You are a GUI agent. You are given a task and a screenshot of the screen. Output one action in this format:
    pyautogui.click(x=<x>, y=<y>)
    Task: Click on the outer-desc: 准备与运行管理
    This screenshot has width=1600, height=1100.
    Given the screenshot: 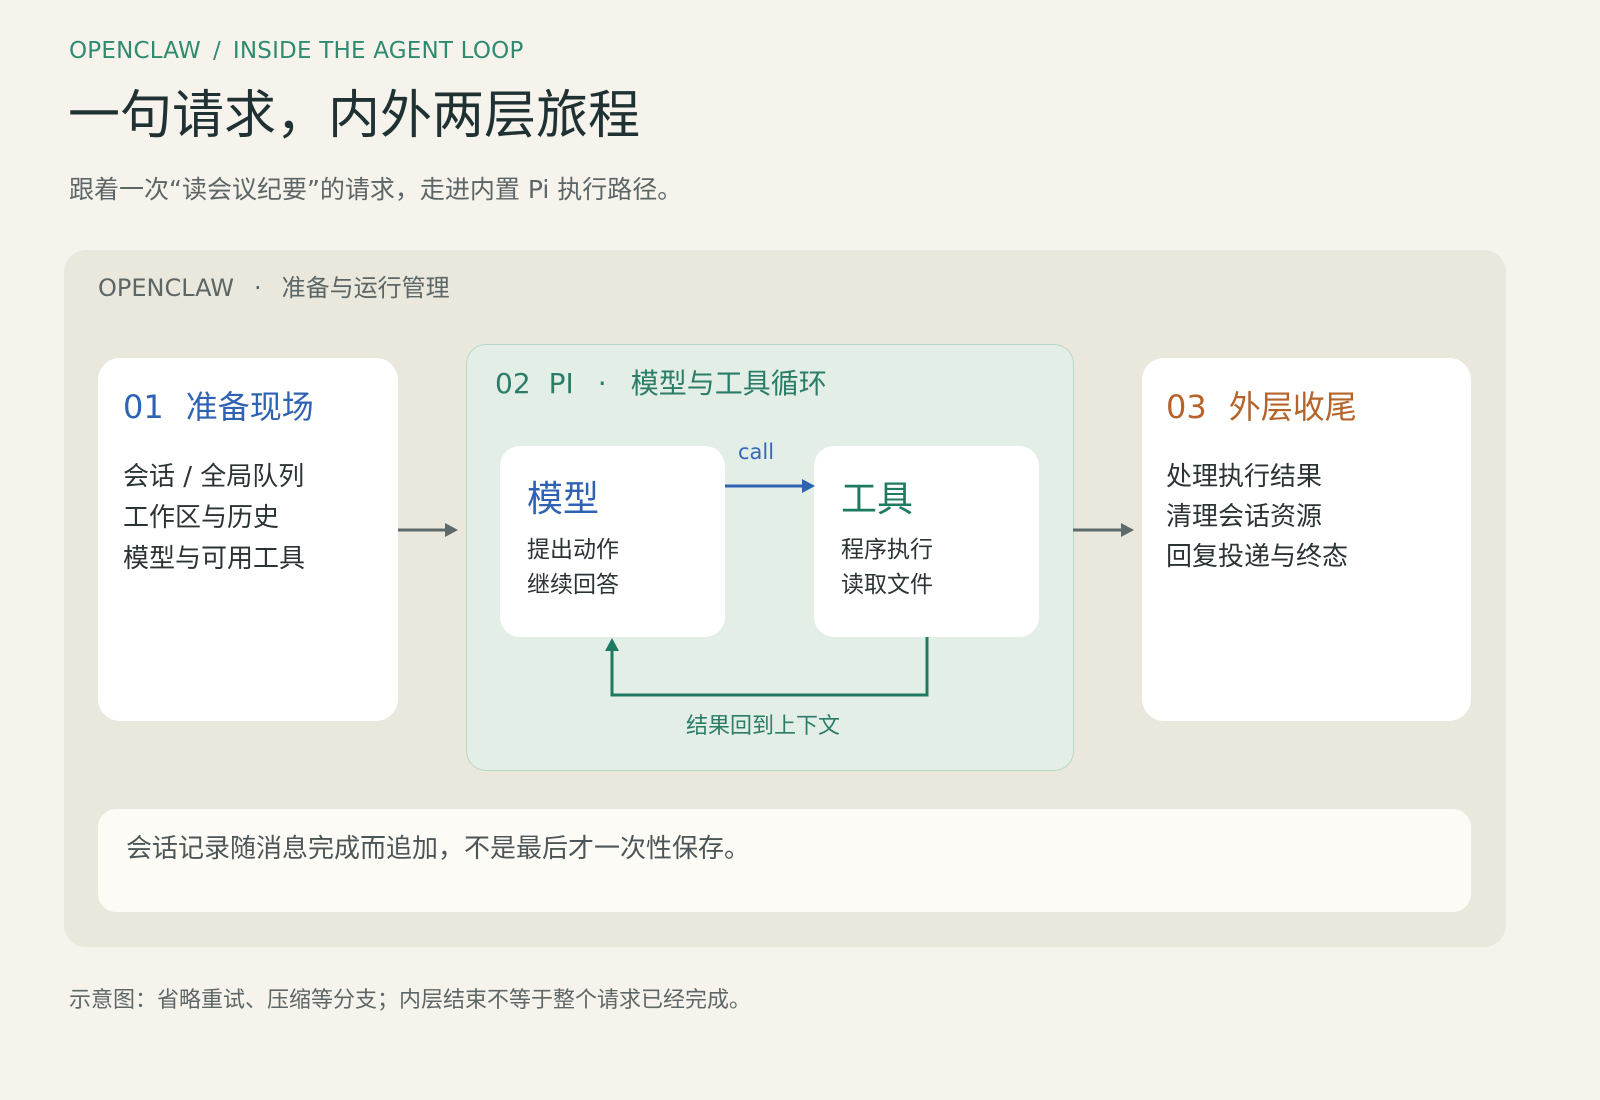 What is the action you would take?
    pyautogui.click(x=365, y=288)
    